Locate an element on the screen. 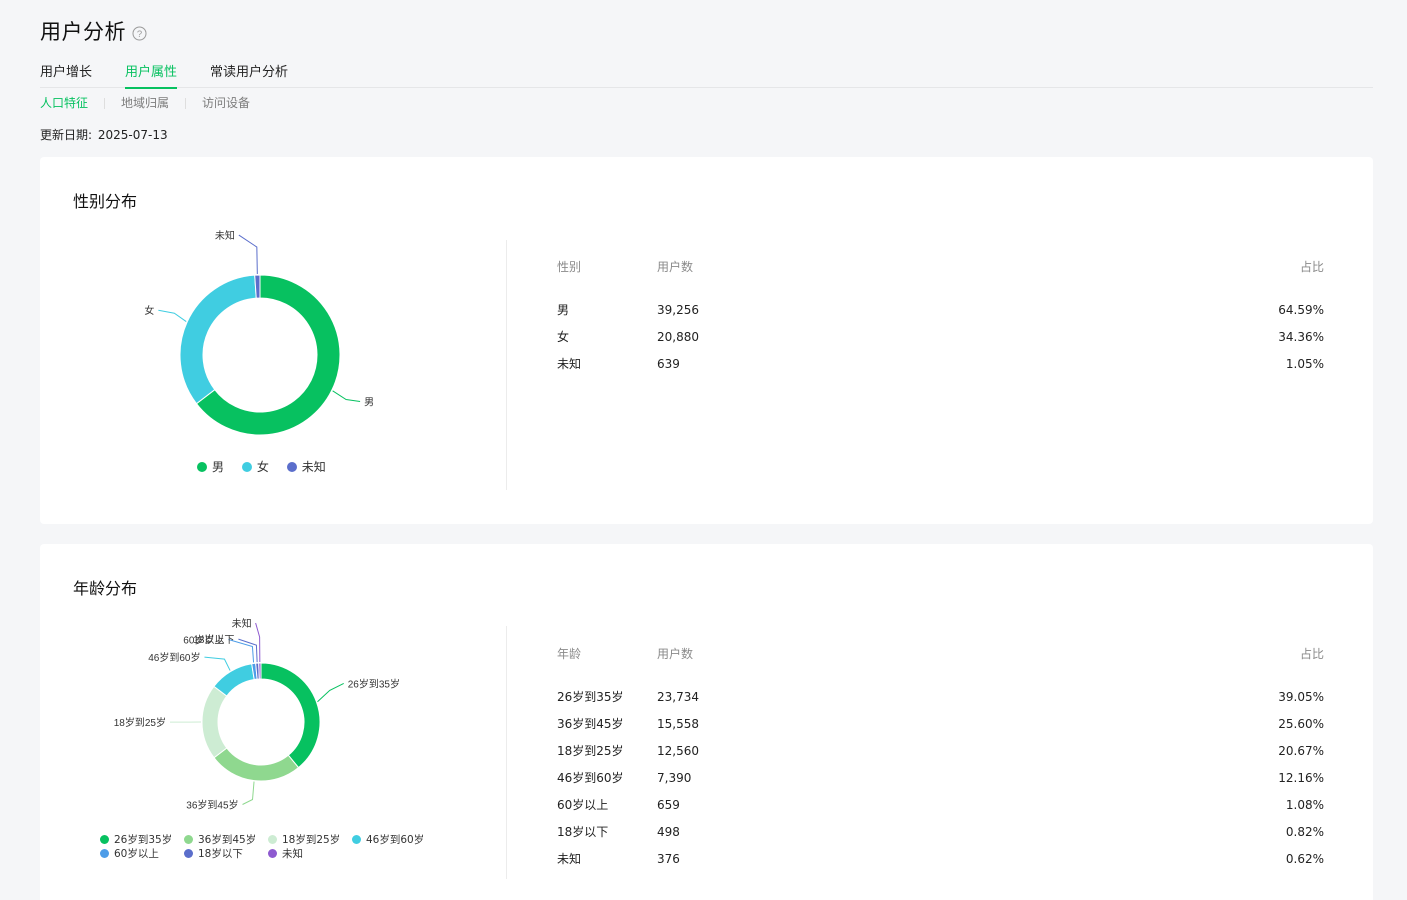 The image size is (1407, 900). slice-label: 26岁到35岁 is located at coordinates (374, 683).